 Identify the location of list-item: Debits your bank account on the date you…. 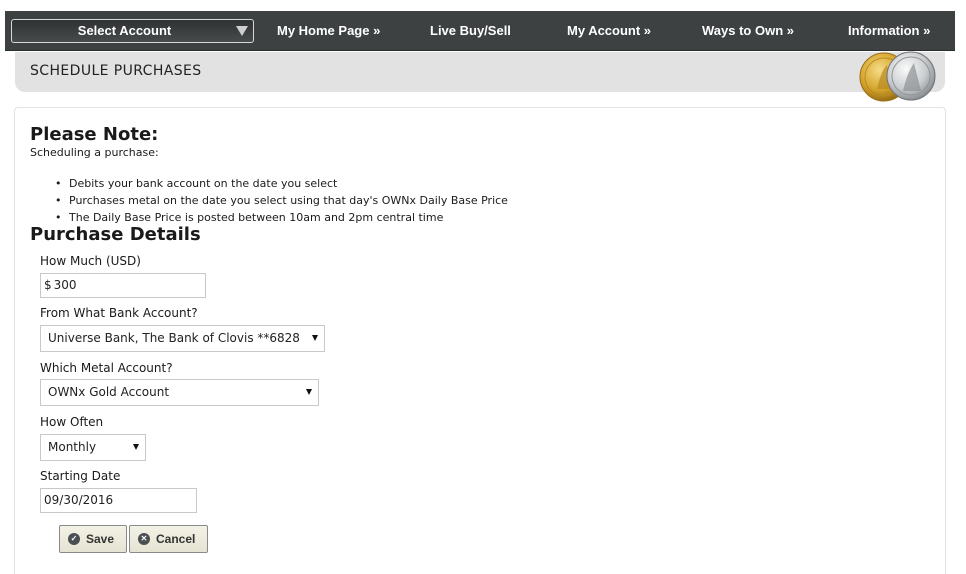
(281, 183).